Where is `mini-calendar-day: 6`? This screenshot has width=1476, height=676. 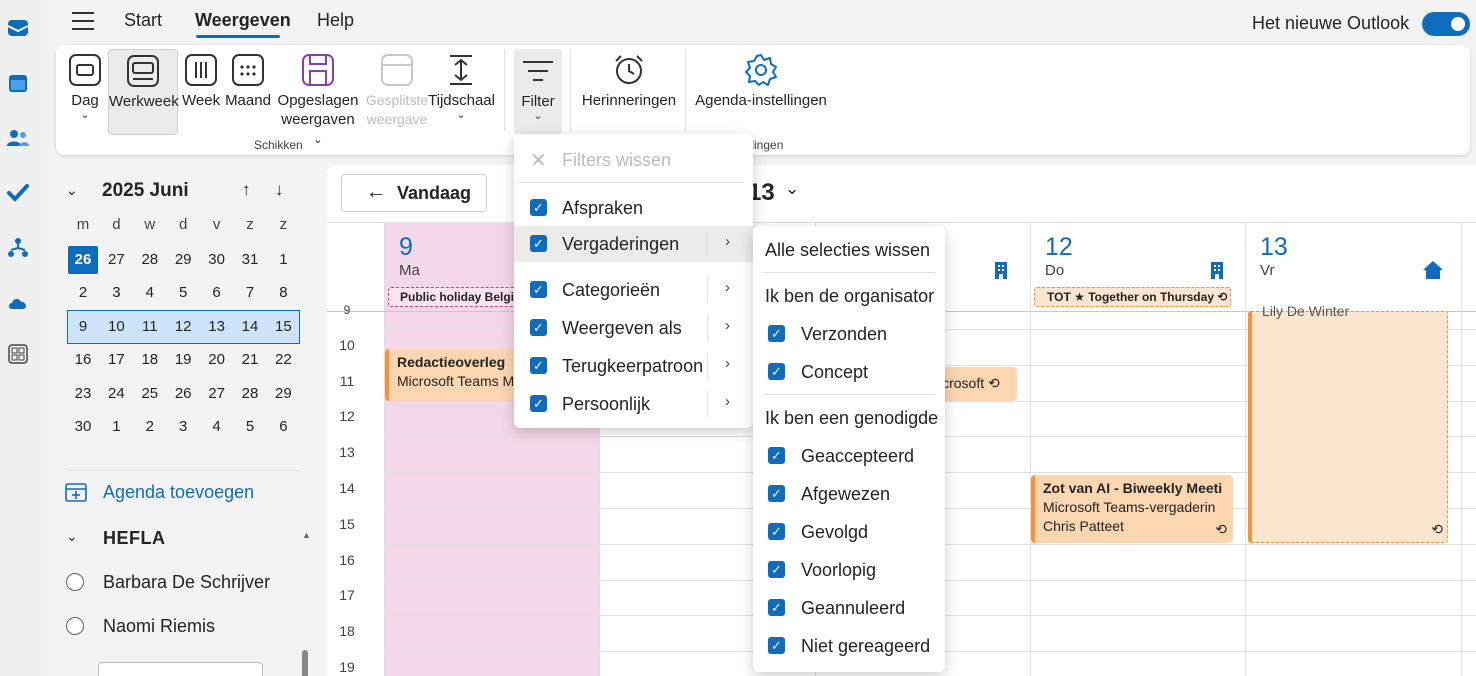 mini-calendar-day: 6 is located at coordinates (217, 293).